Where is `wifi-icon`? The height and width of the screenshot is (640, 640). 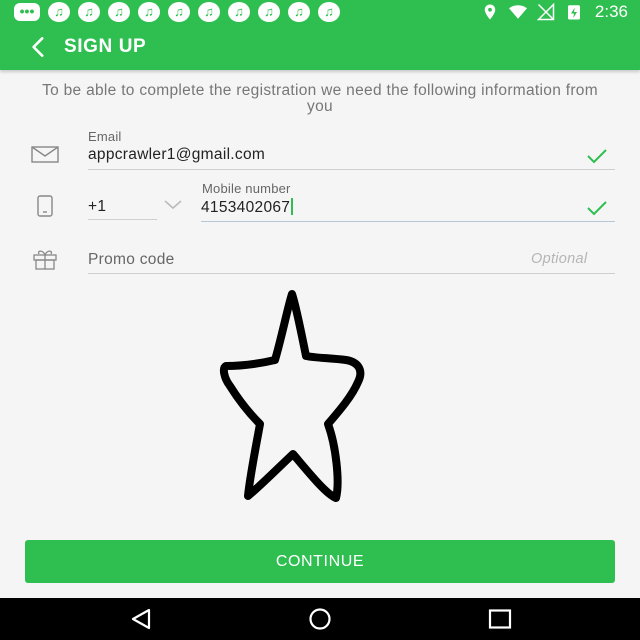
wifi-icon is located at coordinates (517, 12).